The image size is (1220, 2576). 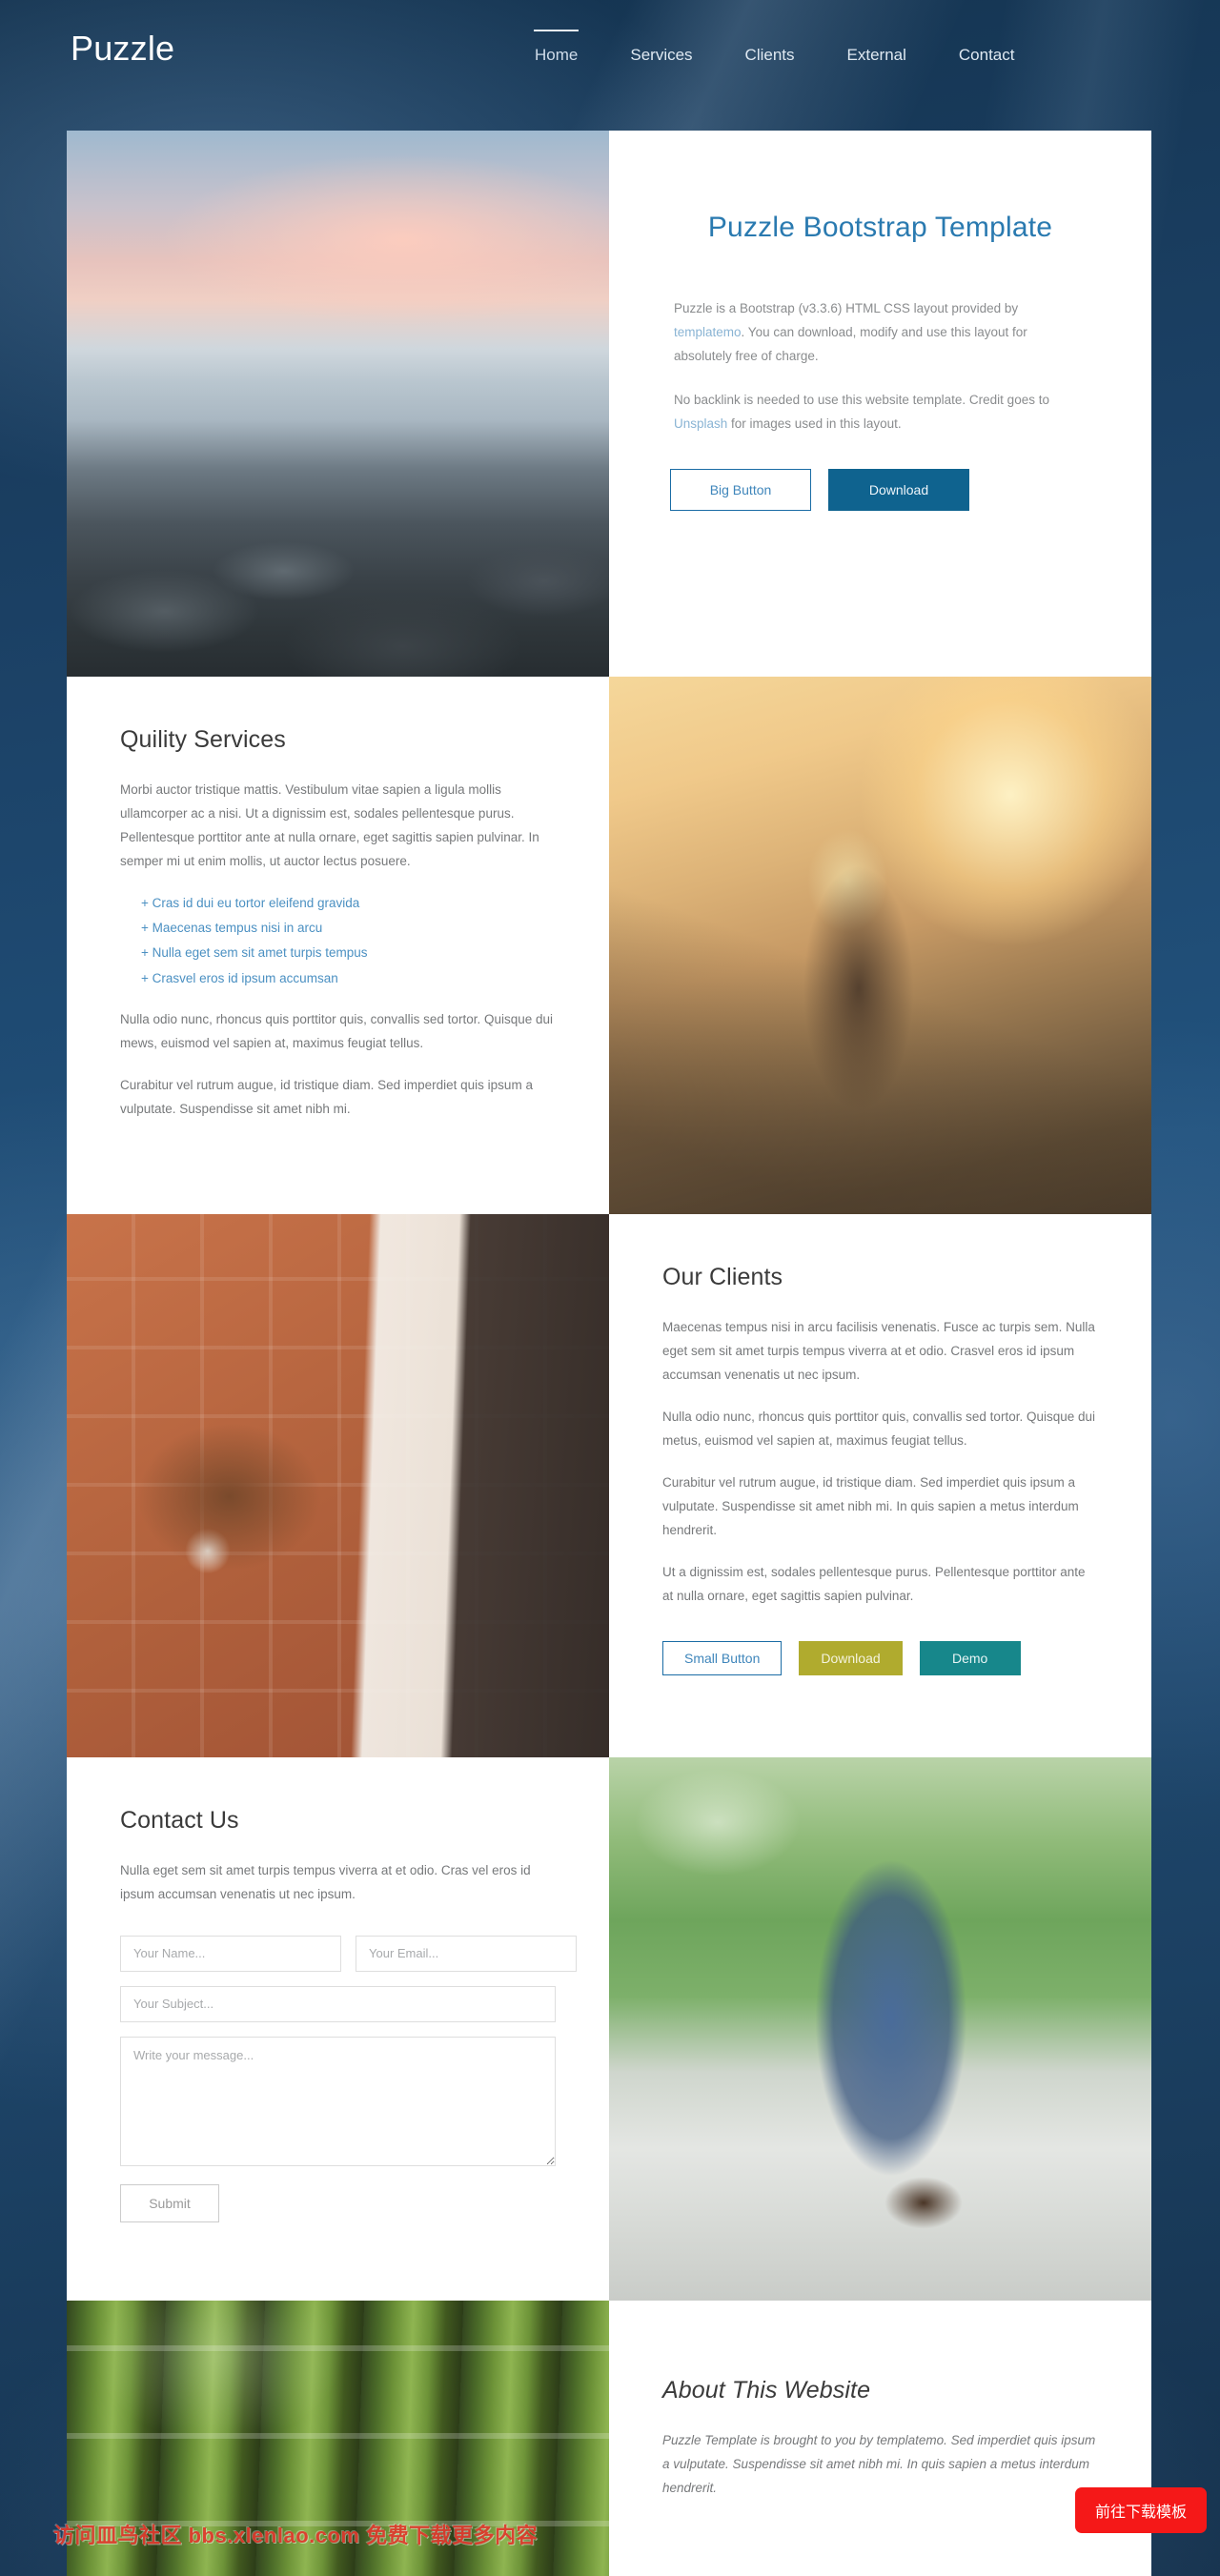 I want to click on contact-title: Contact Us, so click(x=180, y=1820).